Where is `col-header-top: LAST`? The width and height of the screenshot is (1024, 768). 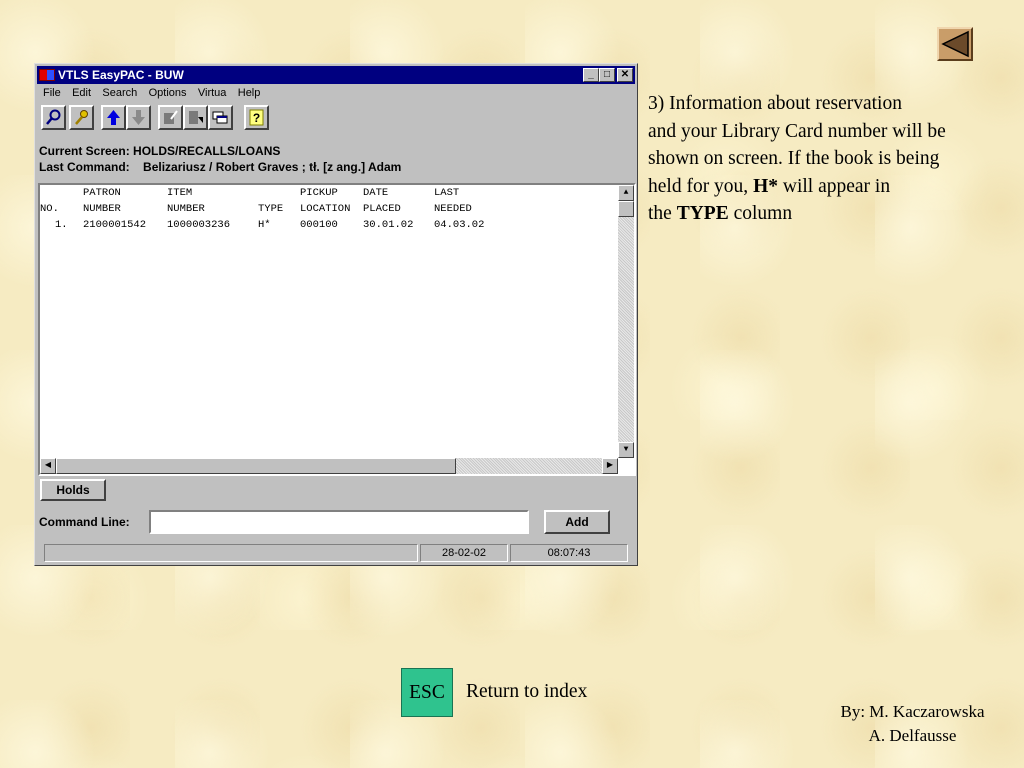
col-header-top: LAST is located at coordinates (447, 193).